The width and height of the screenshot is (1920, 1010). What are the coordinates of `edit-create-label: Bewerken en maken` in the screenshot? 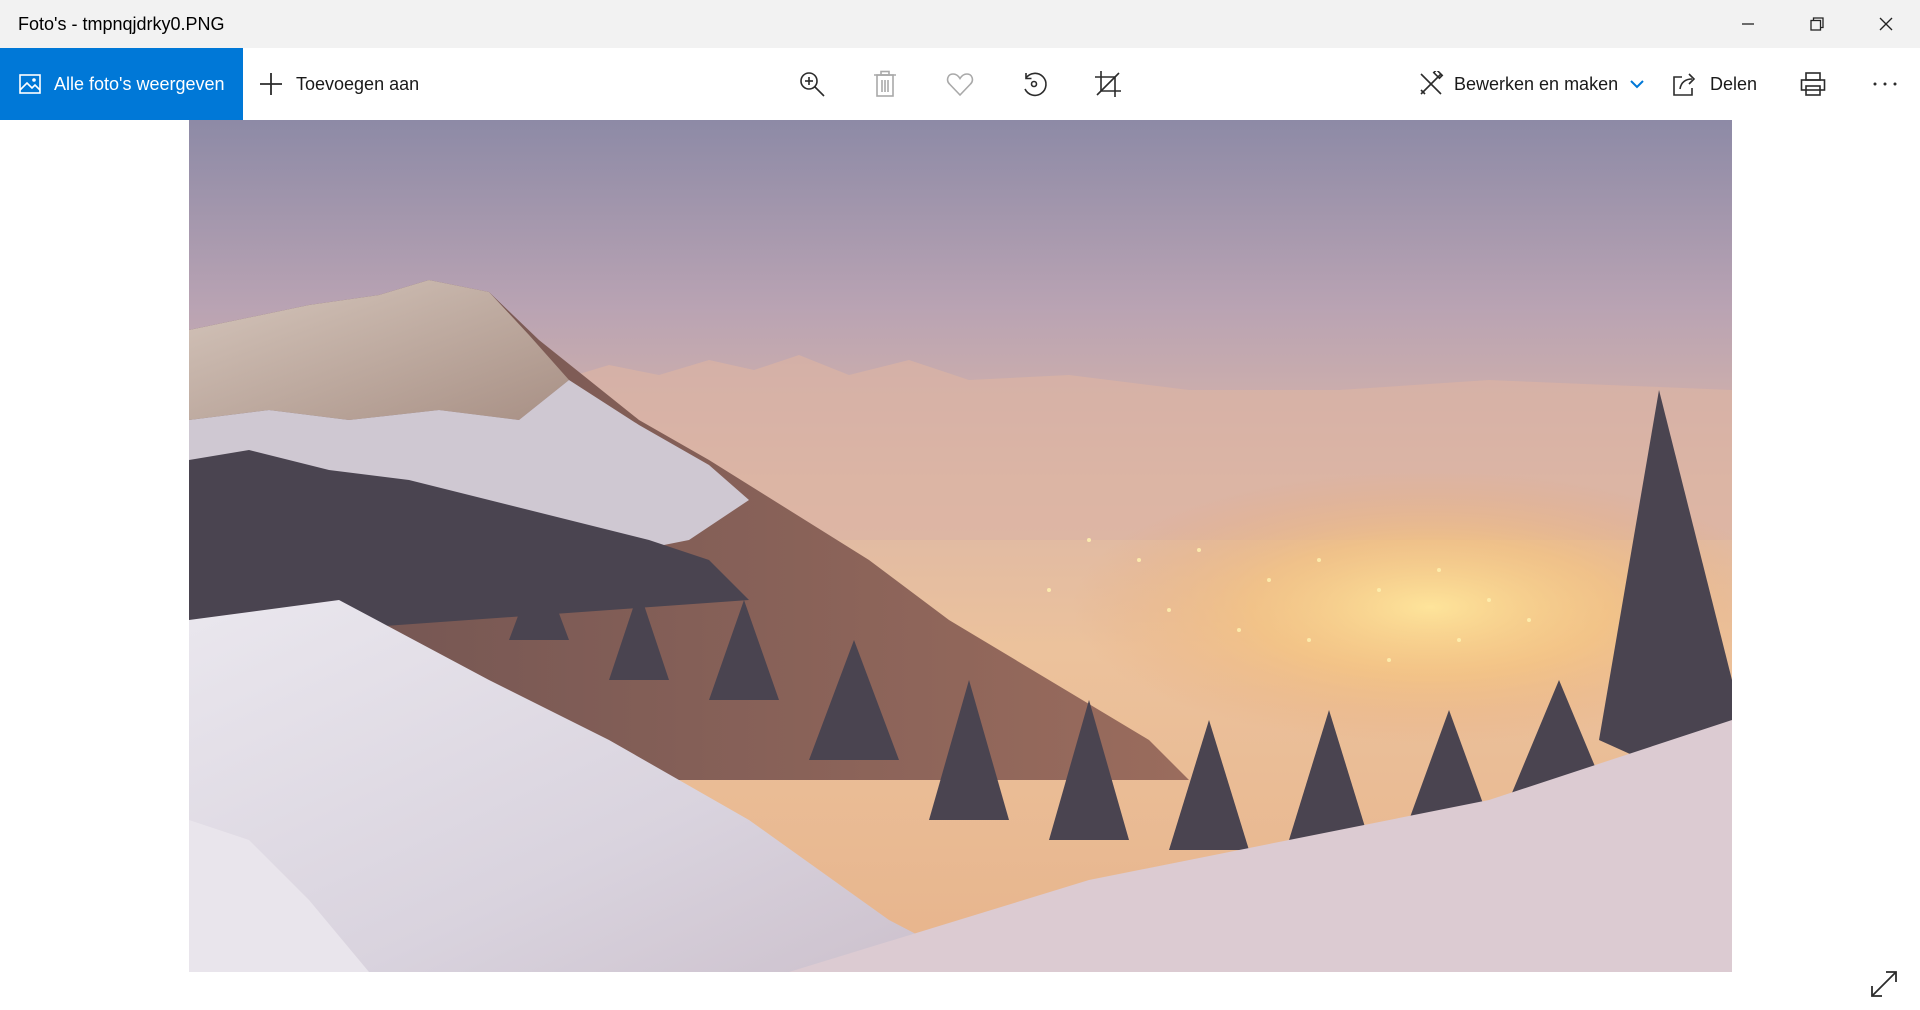 It's located at (1536, 83).